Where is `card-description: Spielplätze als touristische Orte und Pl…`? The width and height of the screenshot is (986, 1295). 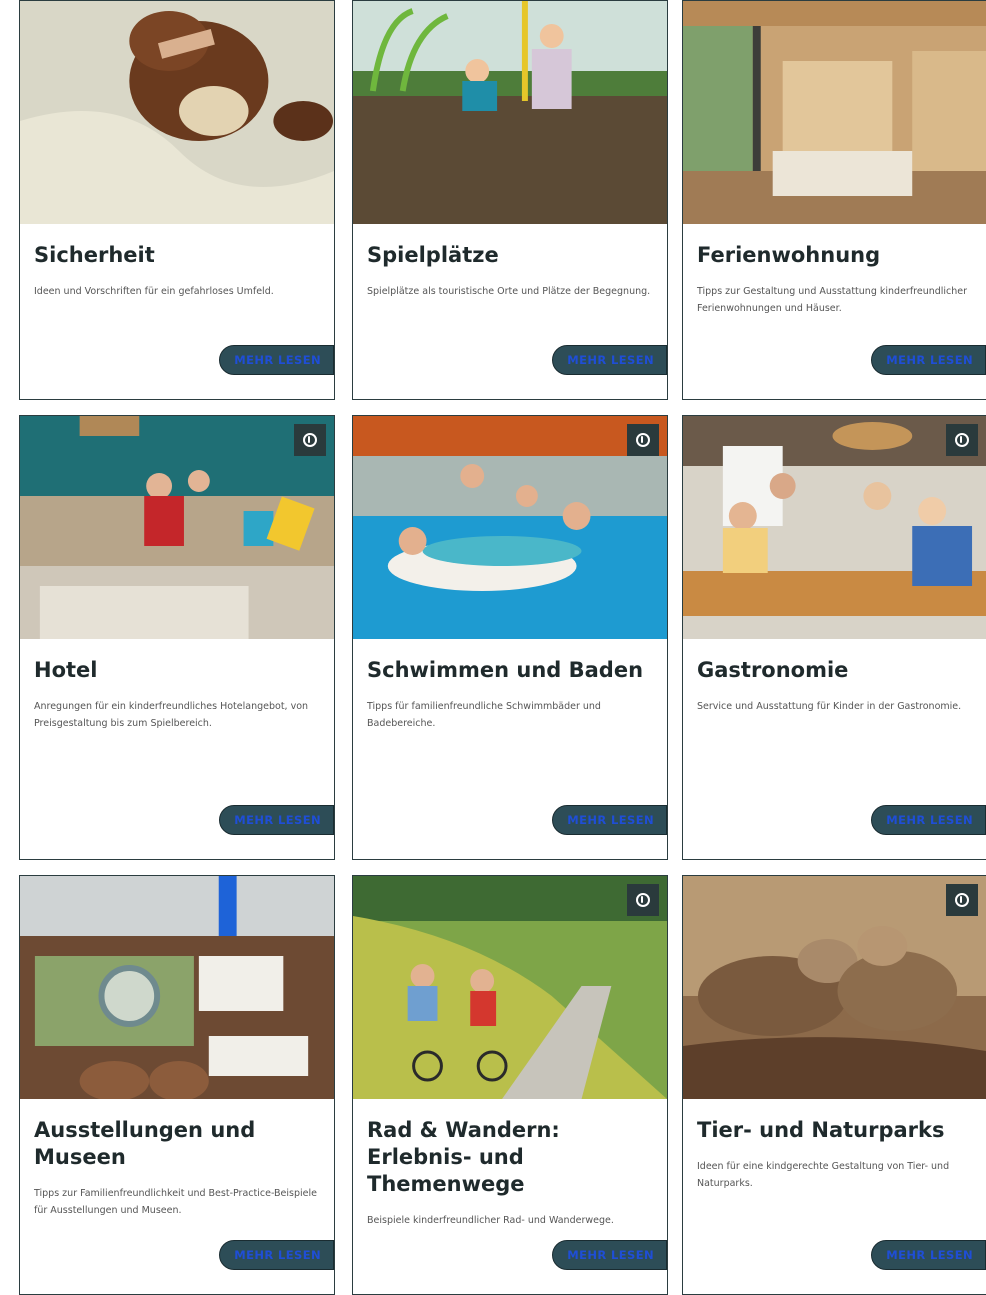
card-description: Spielplätze als touristische Orte und Pl… is located at coordinates (509, 291).